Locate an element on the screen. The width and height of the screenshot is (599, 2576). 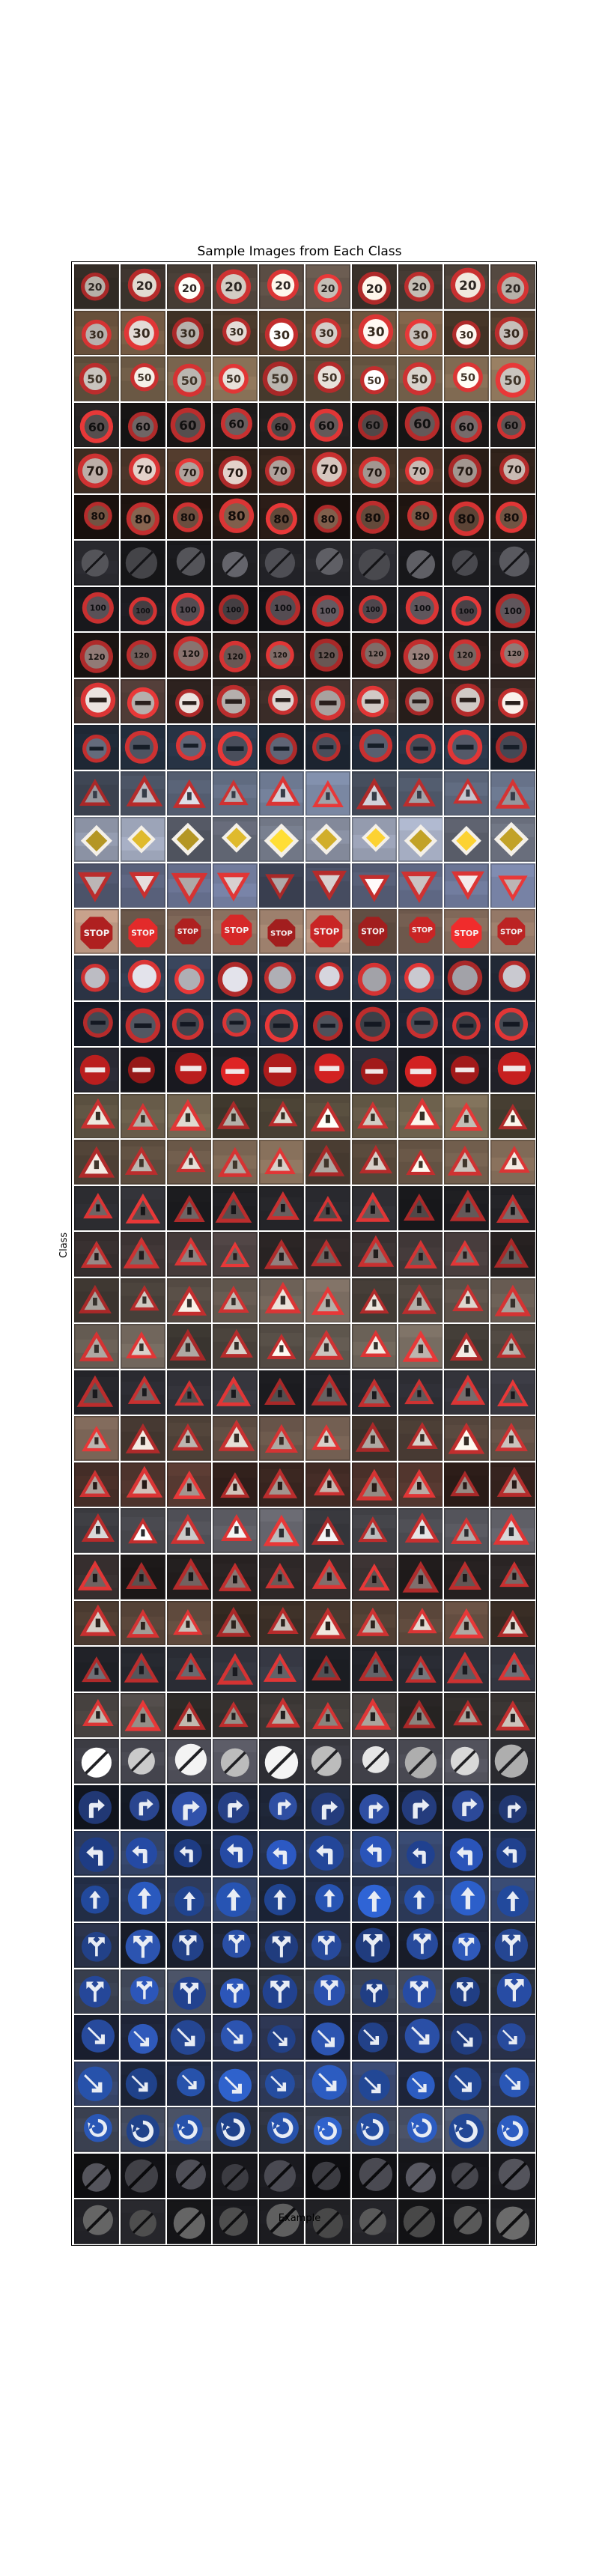
sample-thumbnail: 80 is located at coordinates (467, 517).